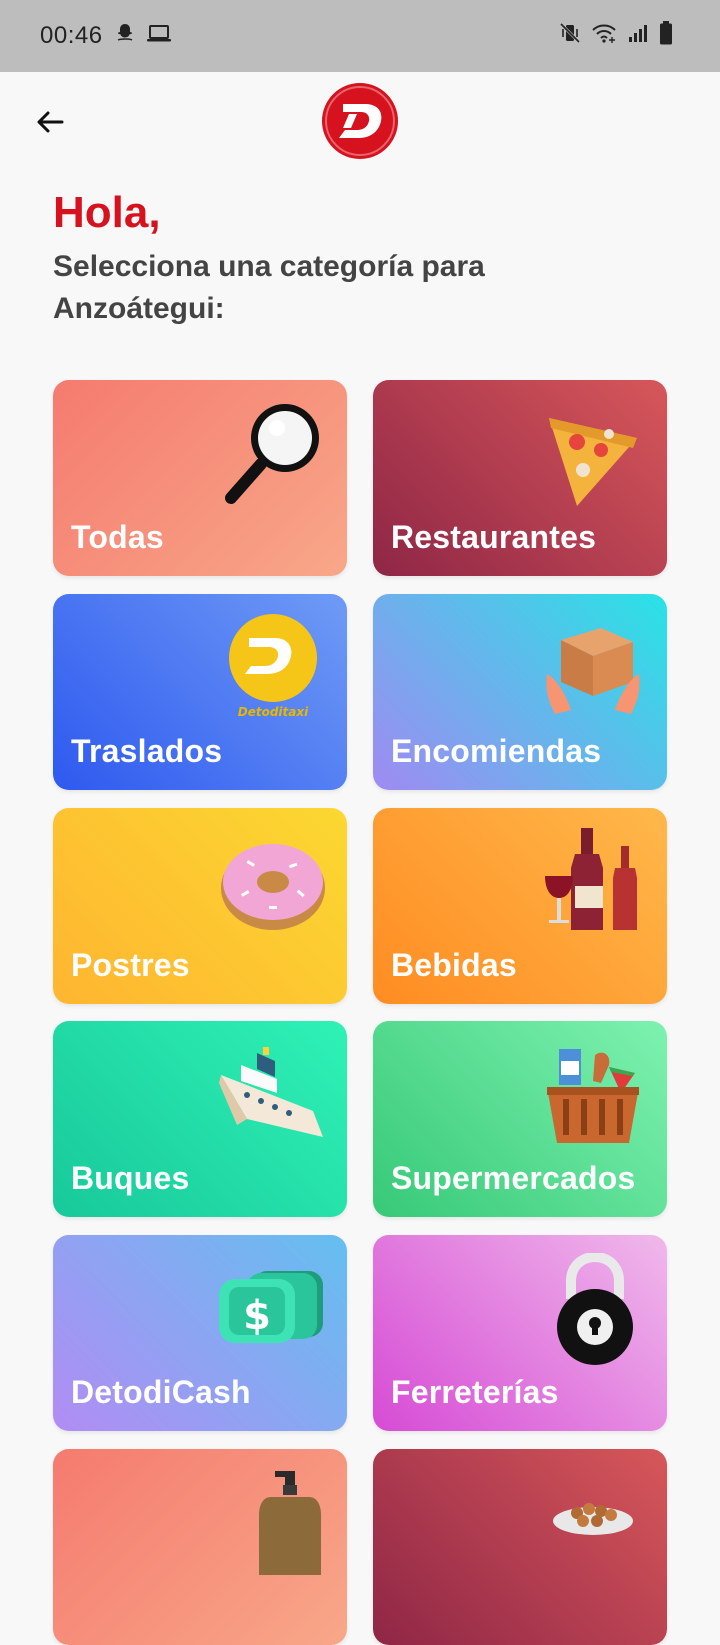 The height and width of the screenshot is (1645, 720). Describe the element at coordinates (593, 668) in the screenshot. I see `package-hands-icon` at that location.